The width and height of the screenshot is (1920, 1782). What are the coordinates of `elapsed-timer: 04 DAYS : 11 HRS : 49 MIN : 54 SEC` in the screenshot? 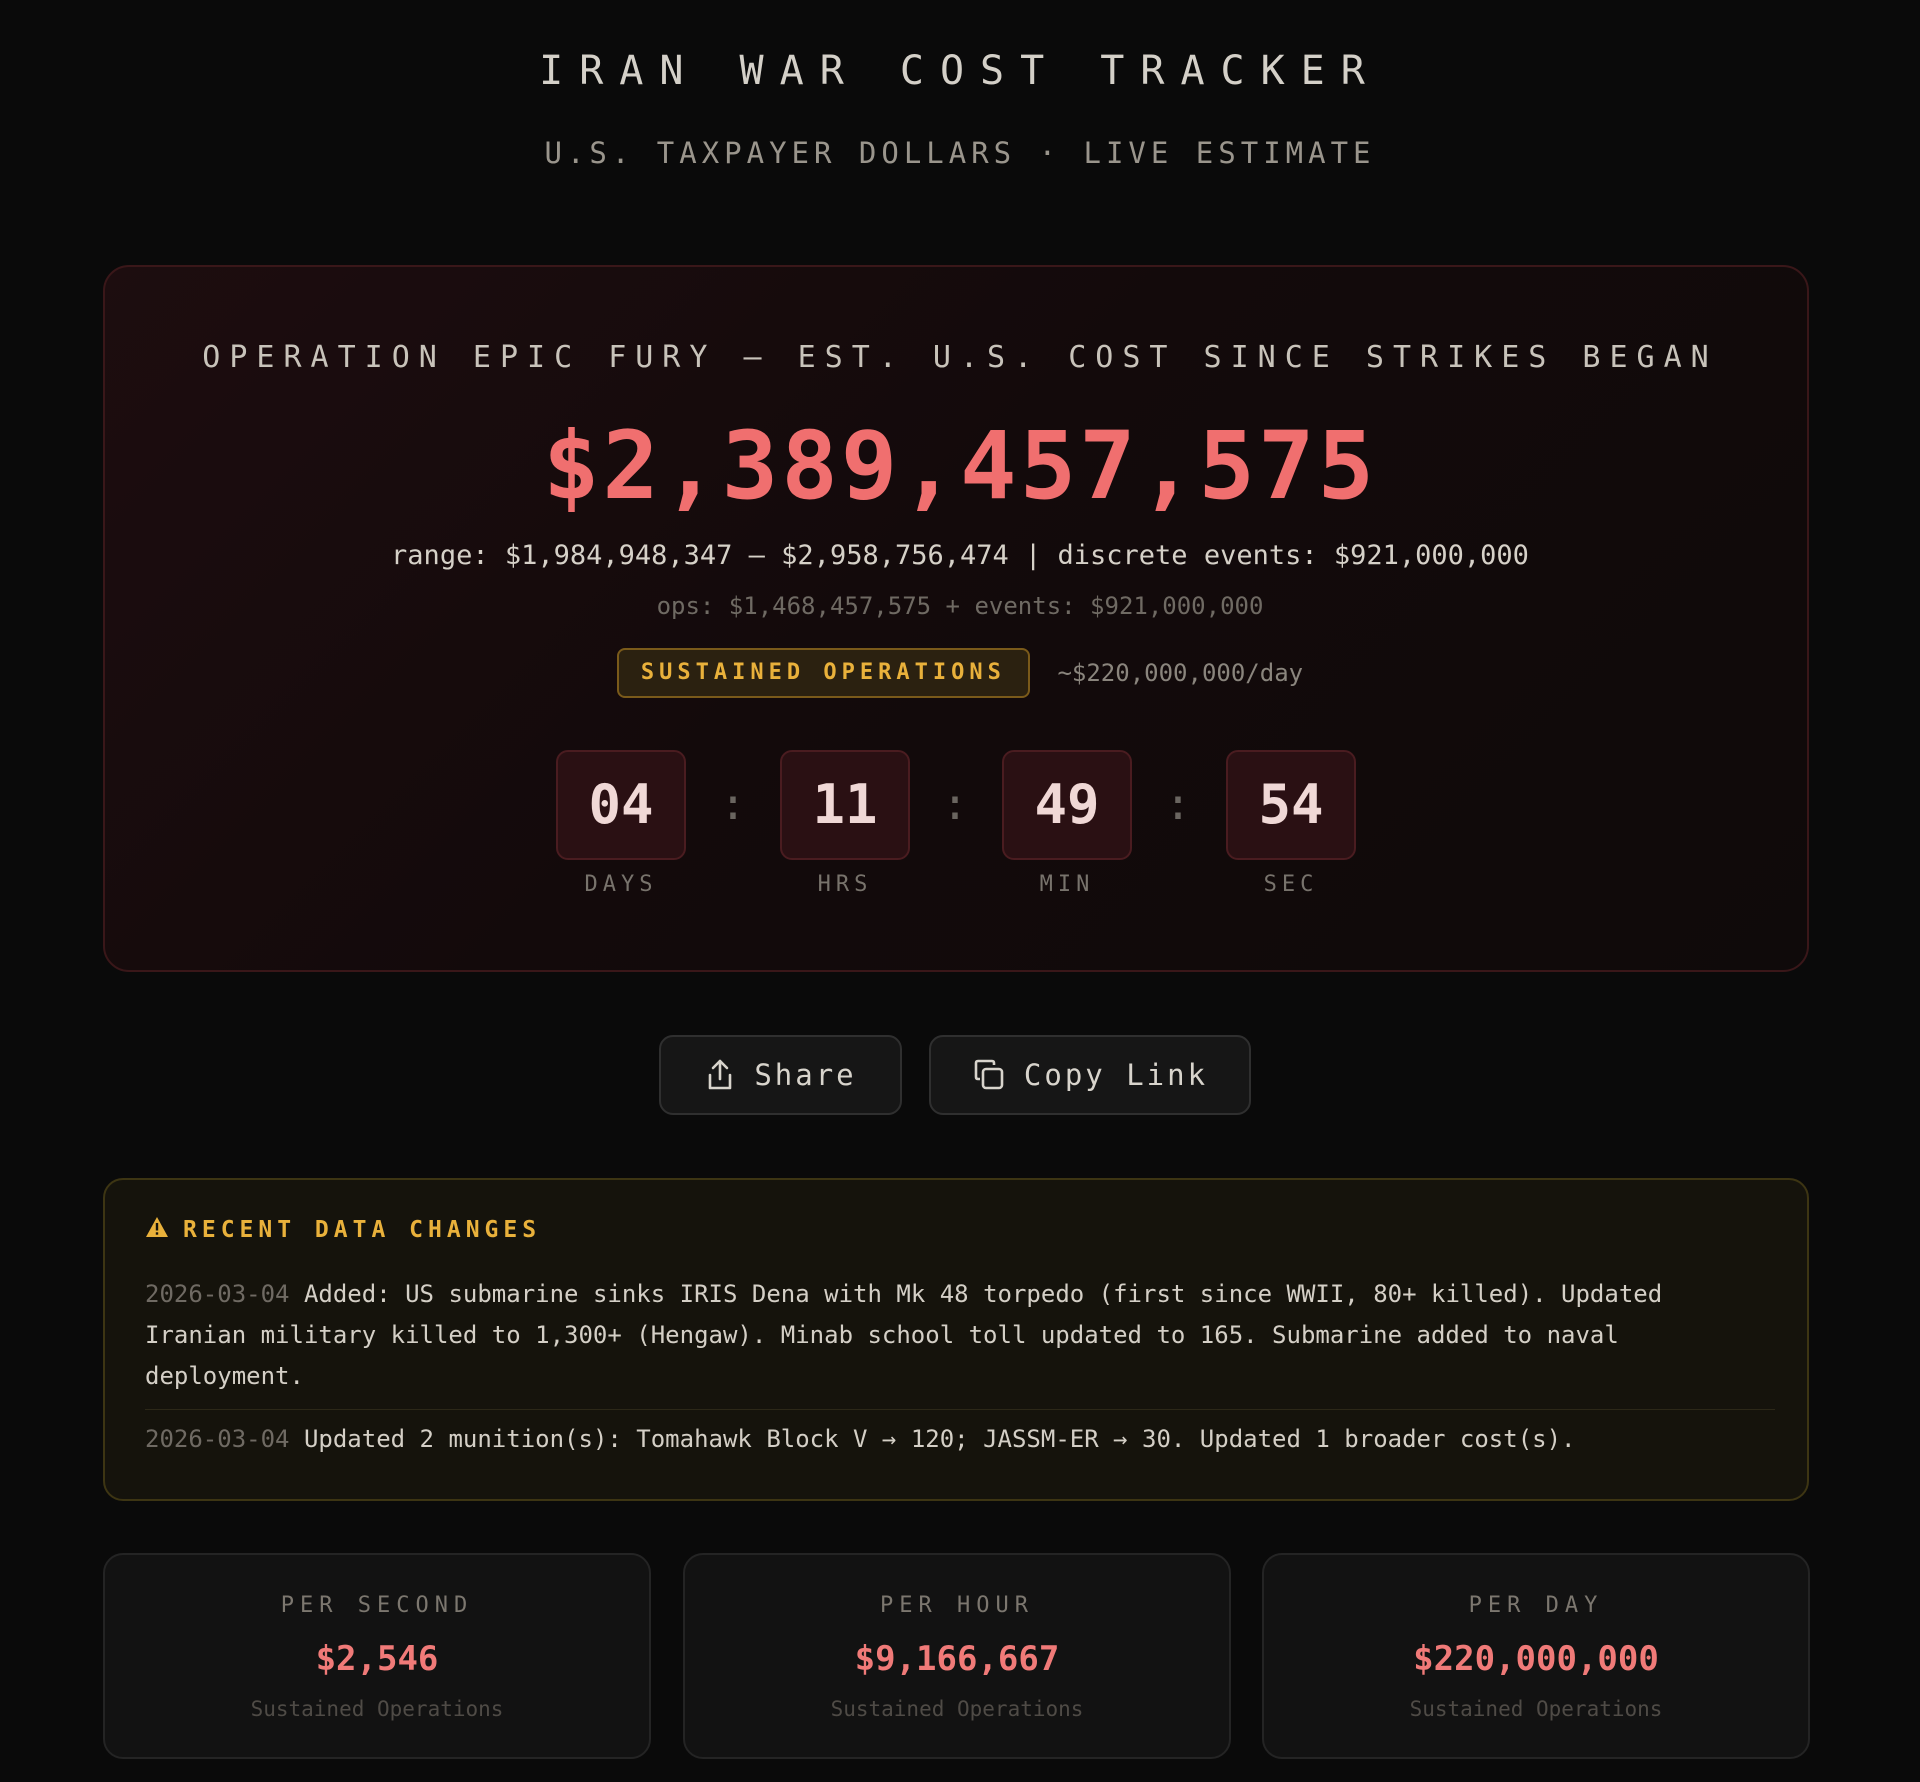 It's located at (960, 830).